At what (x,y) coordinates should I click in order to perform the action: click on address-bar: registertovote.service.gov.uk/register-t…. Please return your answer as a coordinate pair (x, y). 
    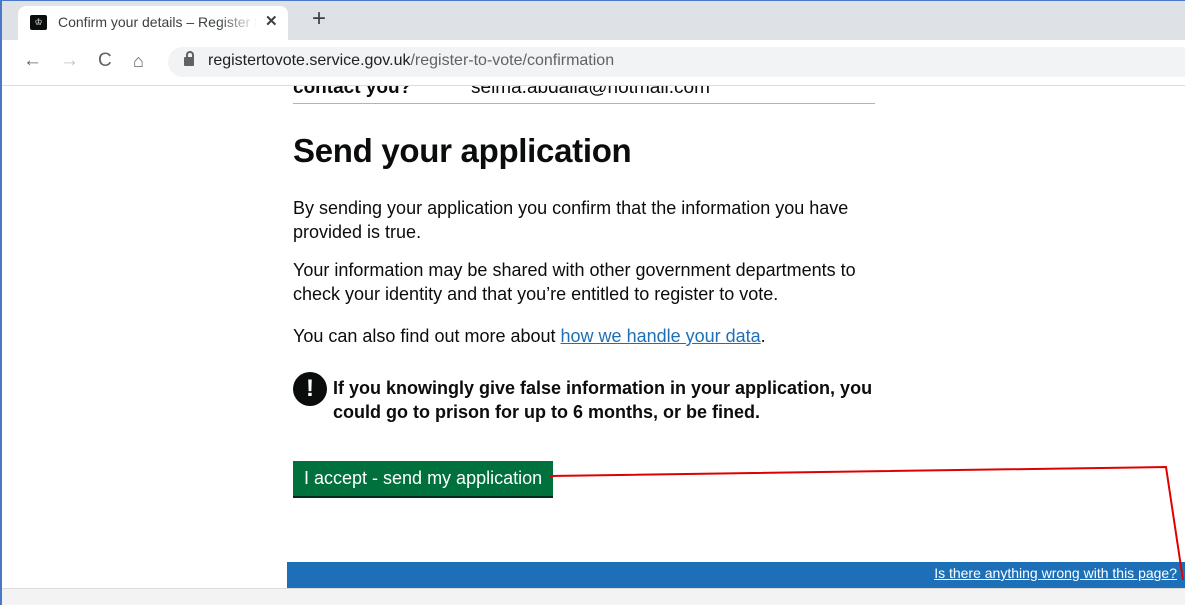
    Looking at the image, I should click on (676, 62).